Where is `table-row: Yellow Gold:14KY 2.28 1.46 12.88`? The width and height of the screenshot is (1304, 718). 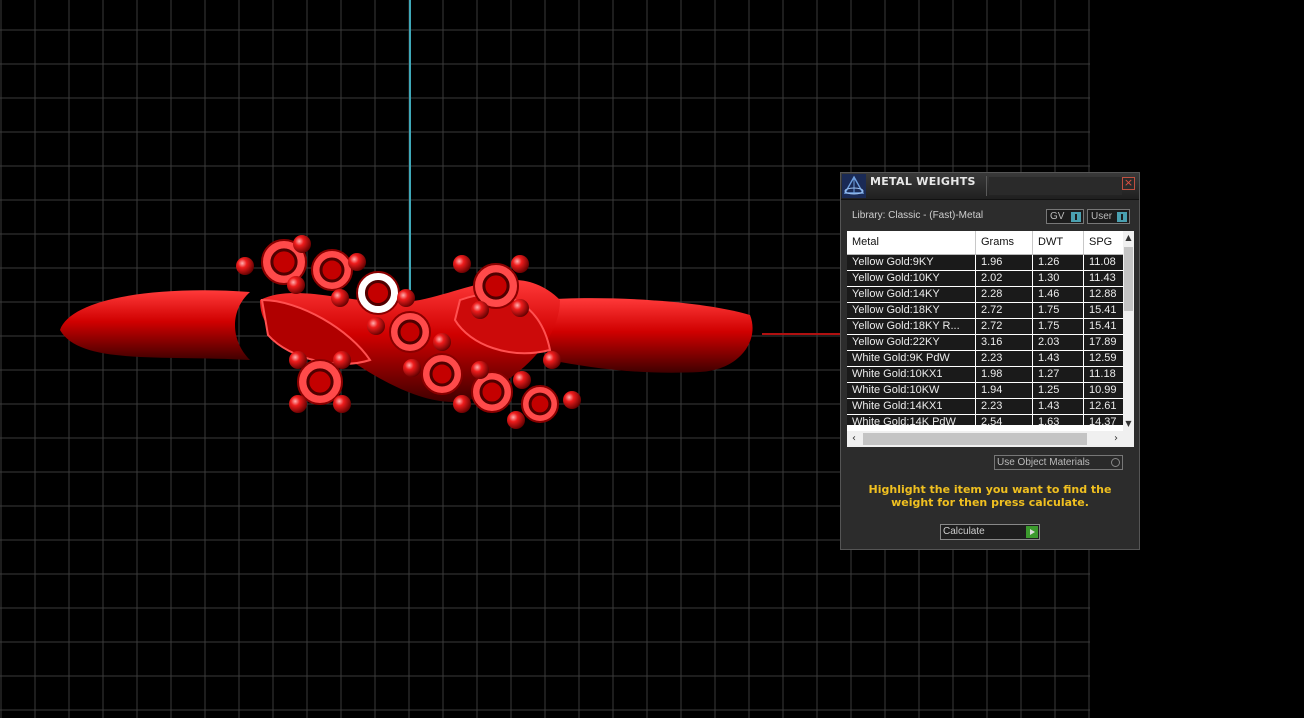
table-row: Yellow Gold:14KY 2.28 1.46 12.88 is located at coordinates (985, 295).